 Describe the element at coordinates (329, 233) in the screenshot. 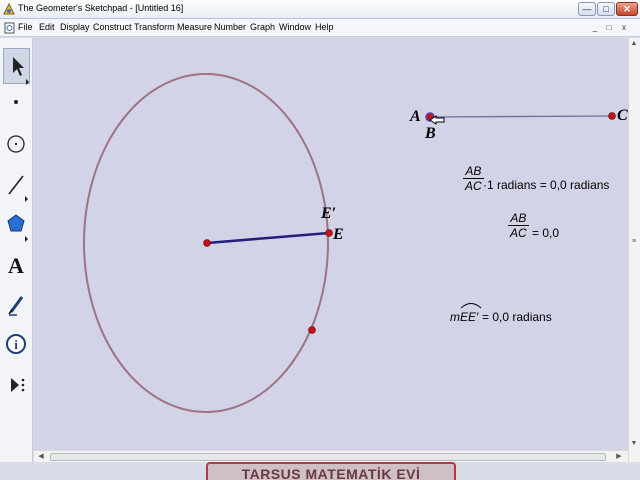

I see `point-E` at that location.